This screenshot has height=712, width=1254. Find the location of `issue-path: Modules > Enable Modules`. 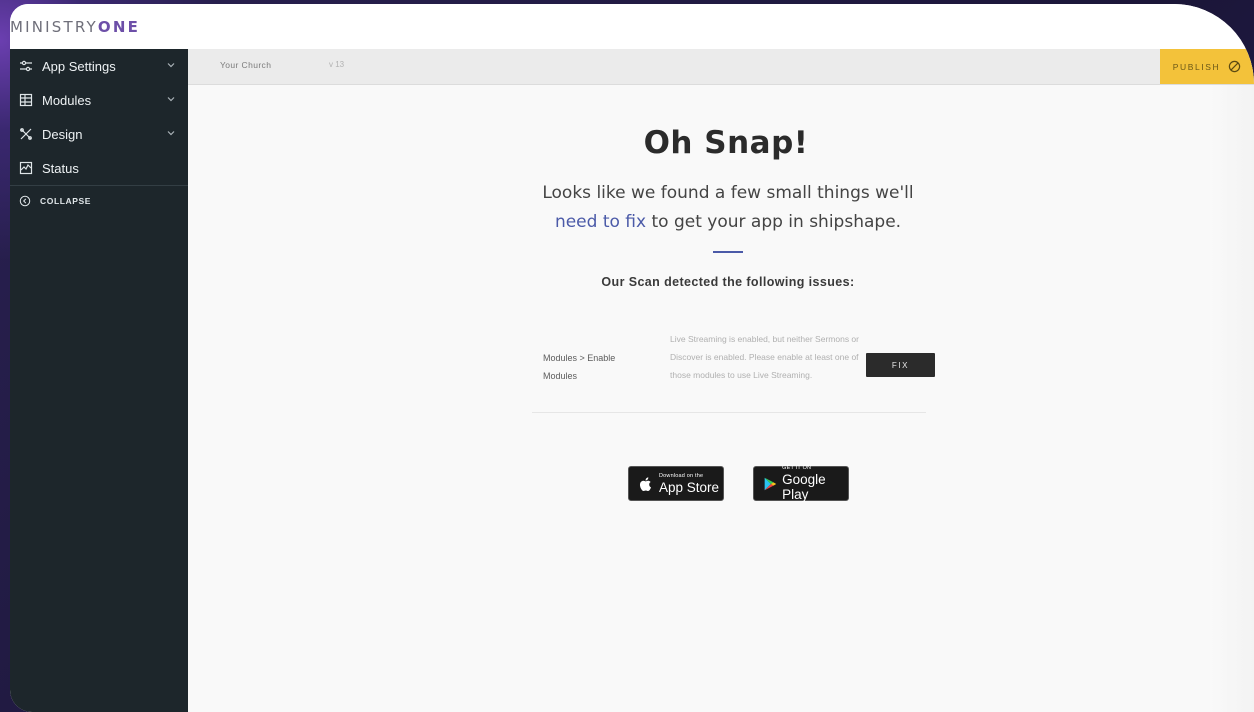

issue-path: Modules > Enable Modules is located at coordinates (579, 367).